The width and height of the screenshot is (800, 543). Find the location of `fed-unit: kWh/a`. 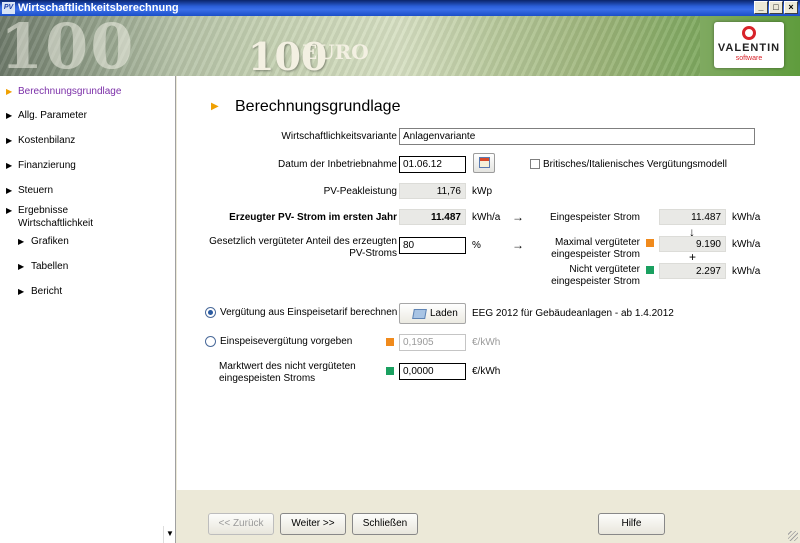

fed-unit: kWh/a is located at coordinates (746, 217).